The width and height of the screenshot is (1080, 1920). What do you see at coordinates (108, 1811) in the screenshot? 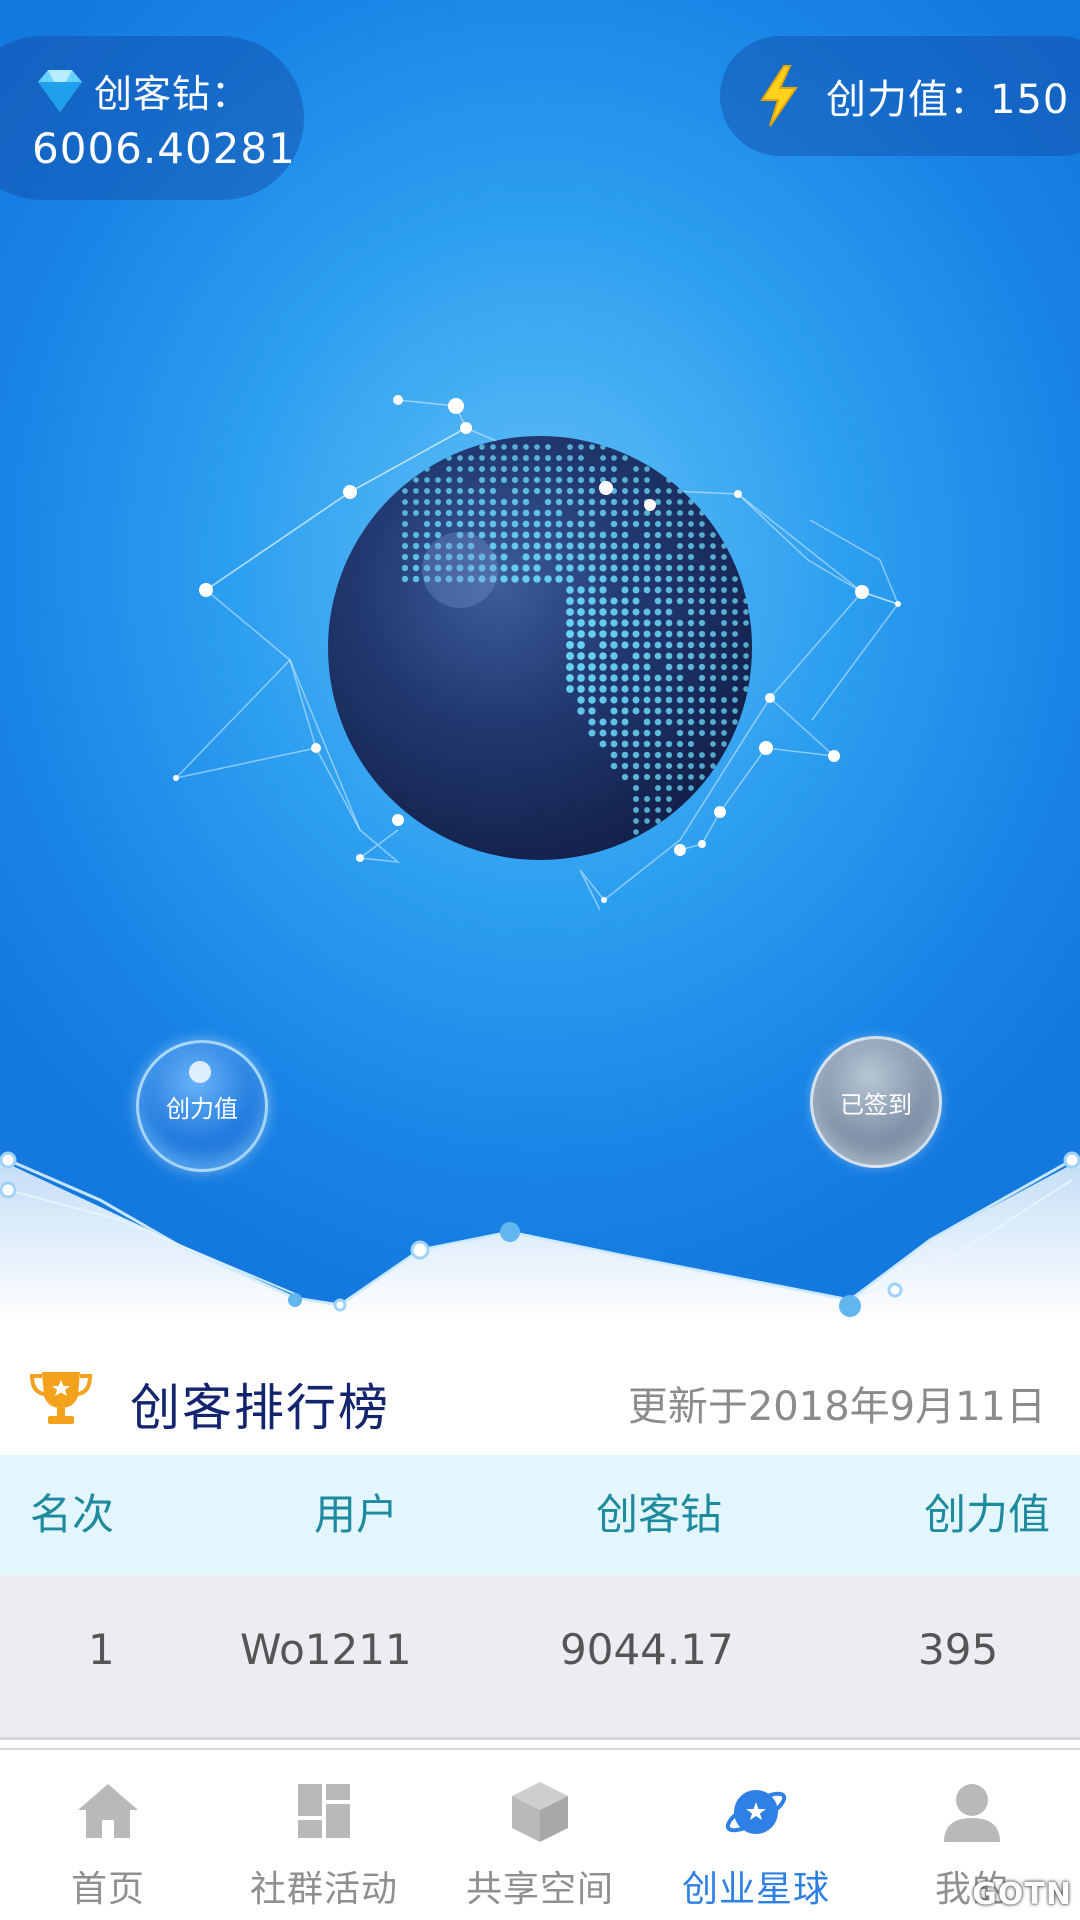
I see `home-icon` at bounding box center [108, 1811].